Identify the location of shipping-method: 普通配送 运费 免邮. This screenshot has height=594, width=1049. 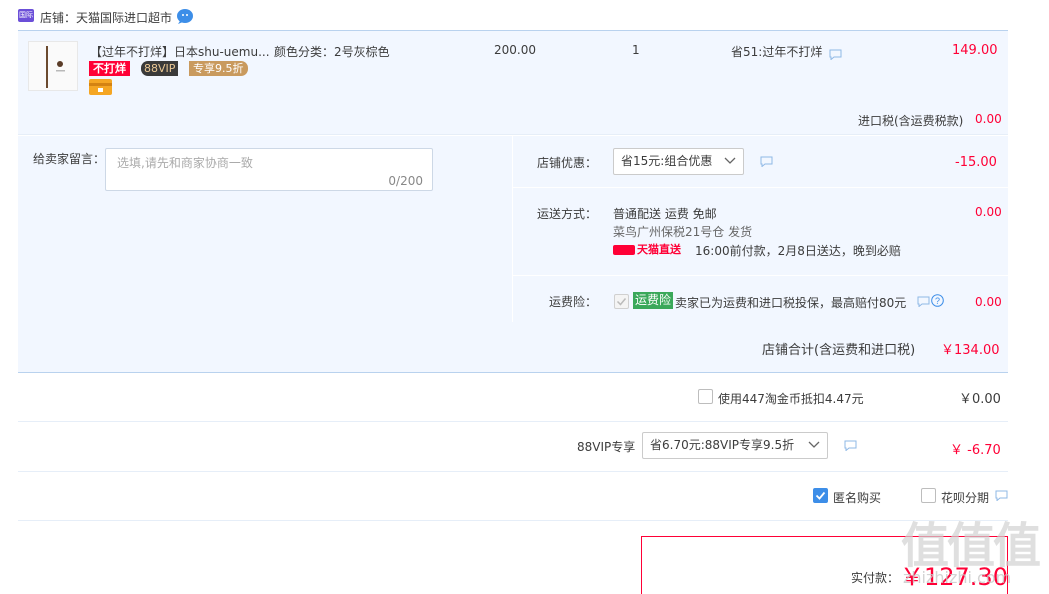
(665, 214).